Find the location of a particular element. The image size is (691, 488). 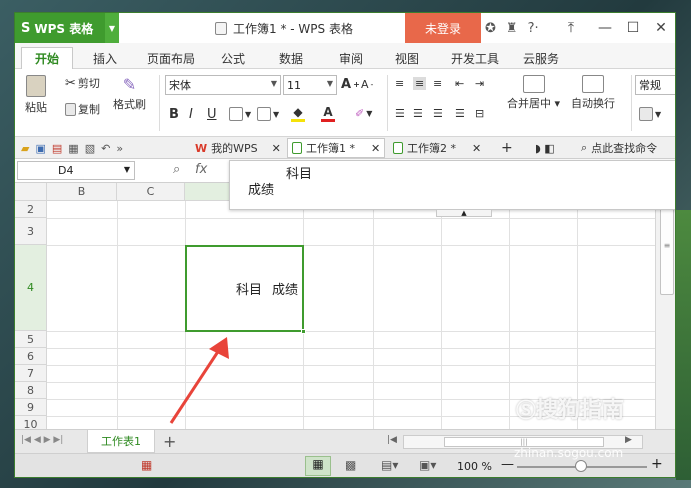

reading-view-icon: ▣▾ is located at coordinates (427, 465).